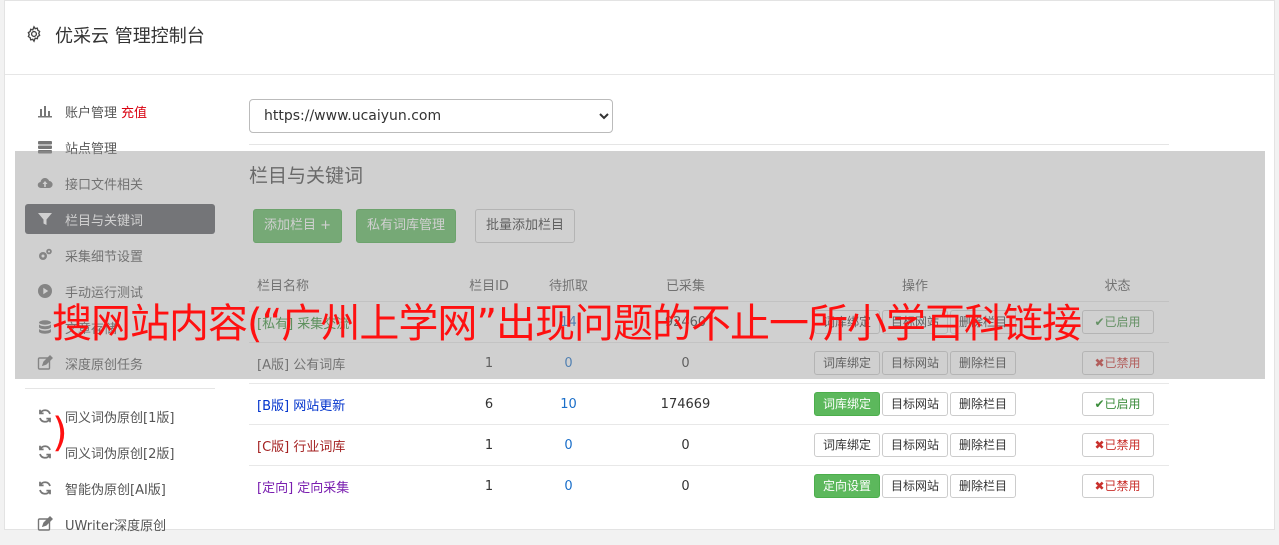  Describe the element at coordinates (120, 454) in the screenshot. I see `sidebar-tool-label: 同义词伪原创[2版]` at that location.